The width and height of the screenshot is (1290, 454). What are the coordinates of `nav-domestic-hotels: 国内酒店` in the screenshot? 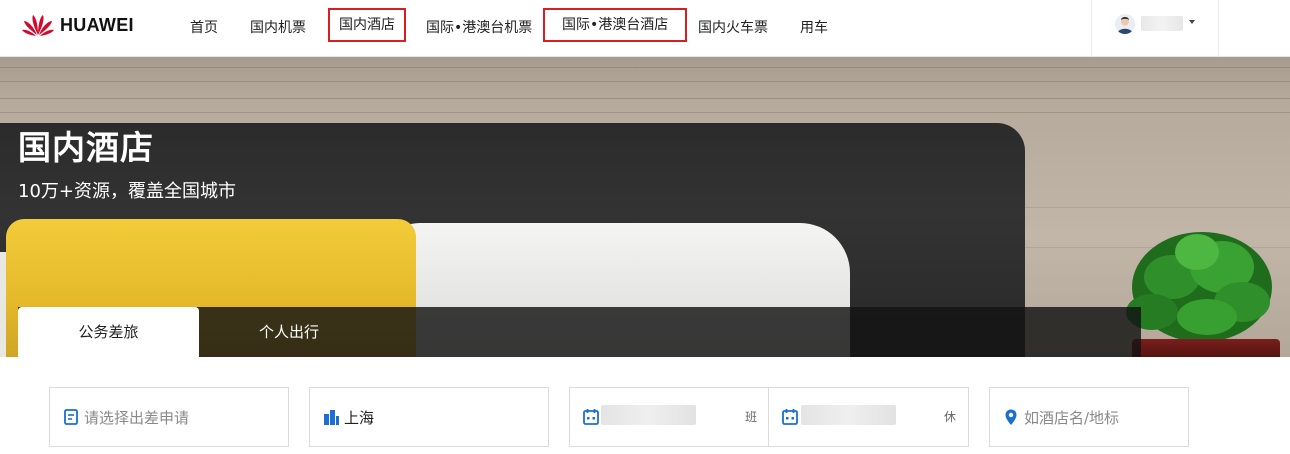 It's located at (367, 25).